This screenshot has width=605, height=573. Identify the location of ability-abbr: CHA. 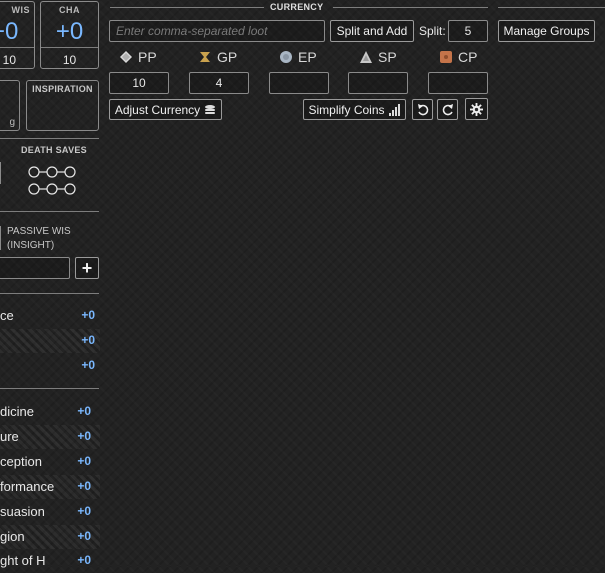
(69, 10).